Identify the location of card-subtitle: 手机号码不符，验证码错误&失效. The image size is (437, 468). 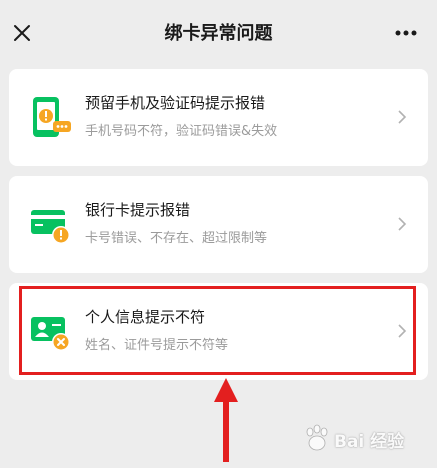
(181, 131).